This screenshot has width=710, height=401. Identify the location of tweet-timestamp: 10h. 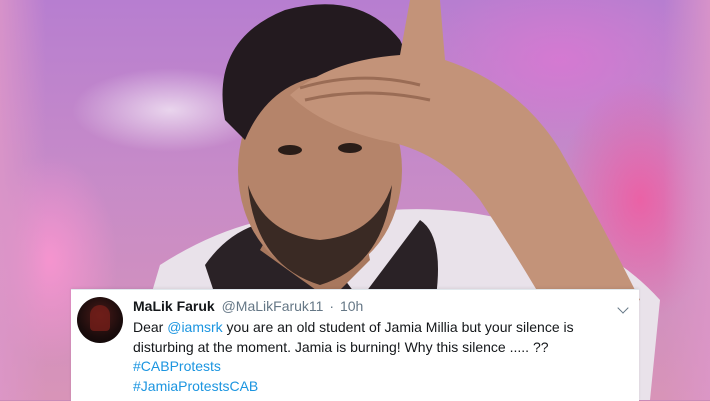
(351, 306).